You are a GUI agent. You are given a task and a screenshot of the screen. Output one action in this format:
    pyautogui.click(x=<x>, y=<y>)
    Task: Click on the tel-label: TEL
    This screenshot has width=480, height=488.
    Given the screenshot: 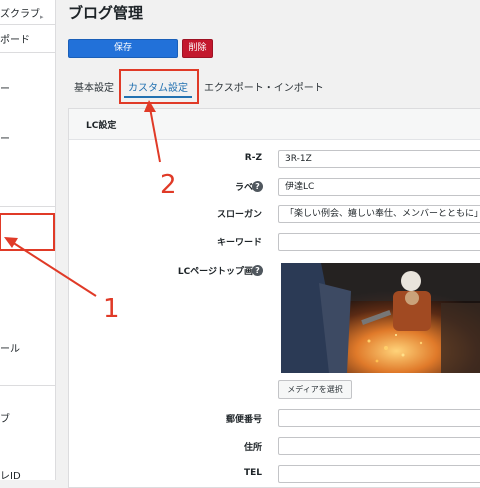 What is the action you would take?
    pyautogui.click(x=252, y=473)
    